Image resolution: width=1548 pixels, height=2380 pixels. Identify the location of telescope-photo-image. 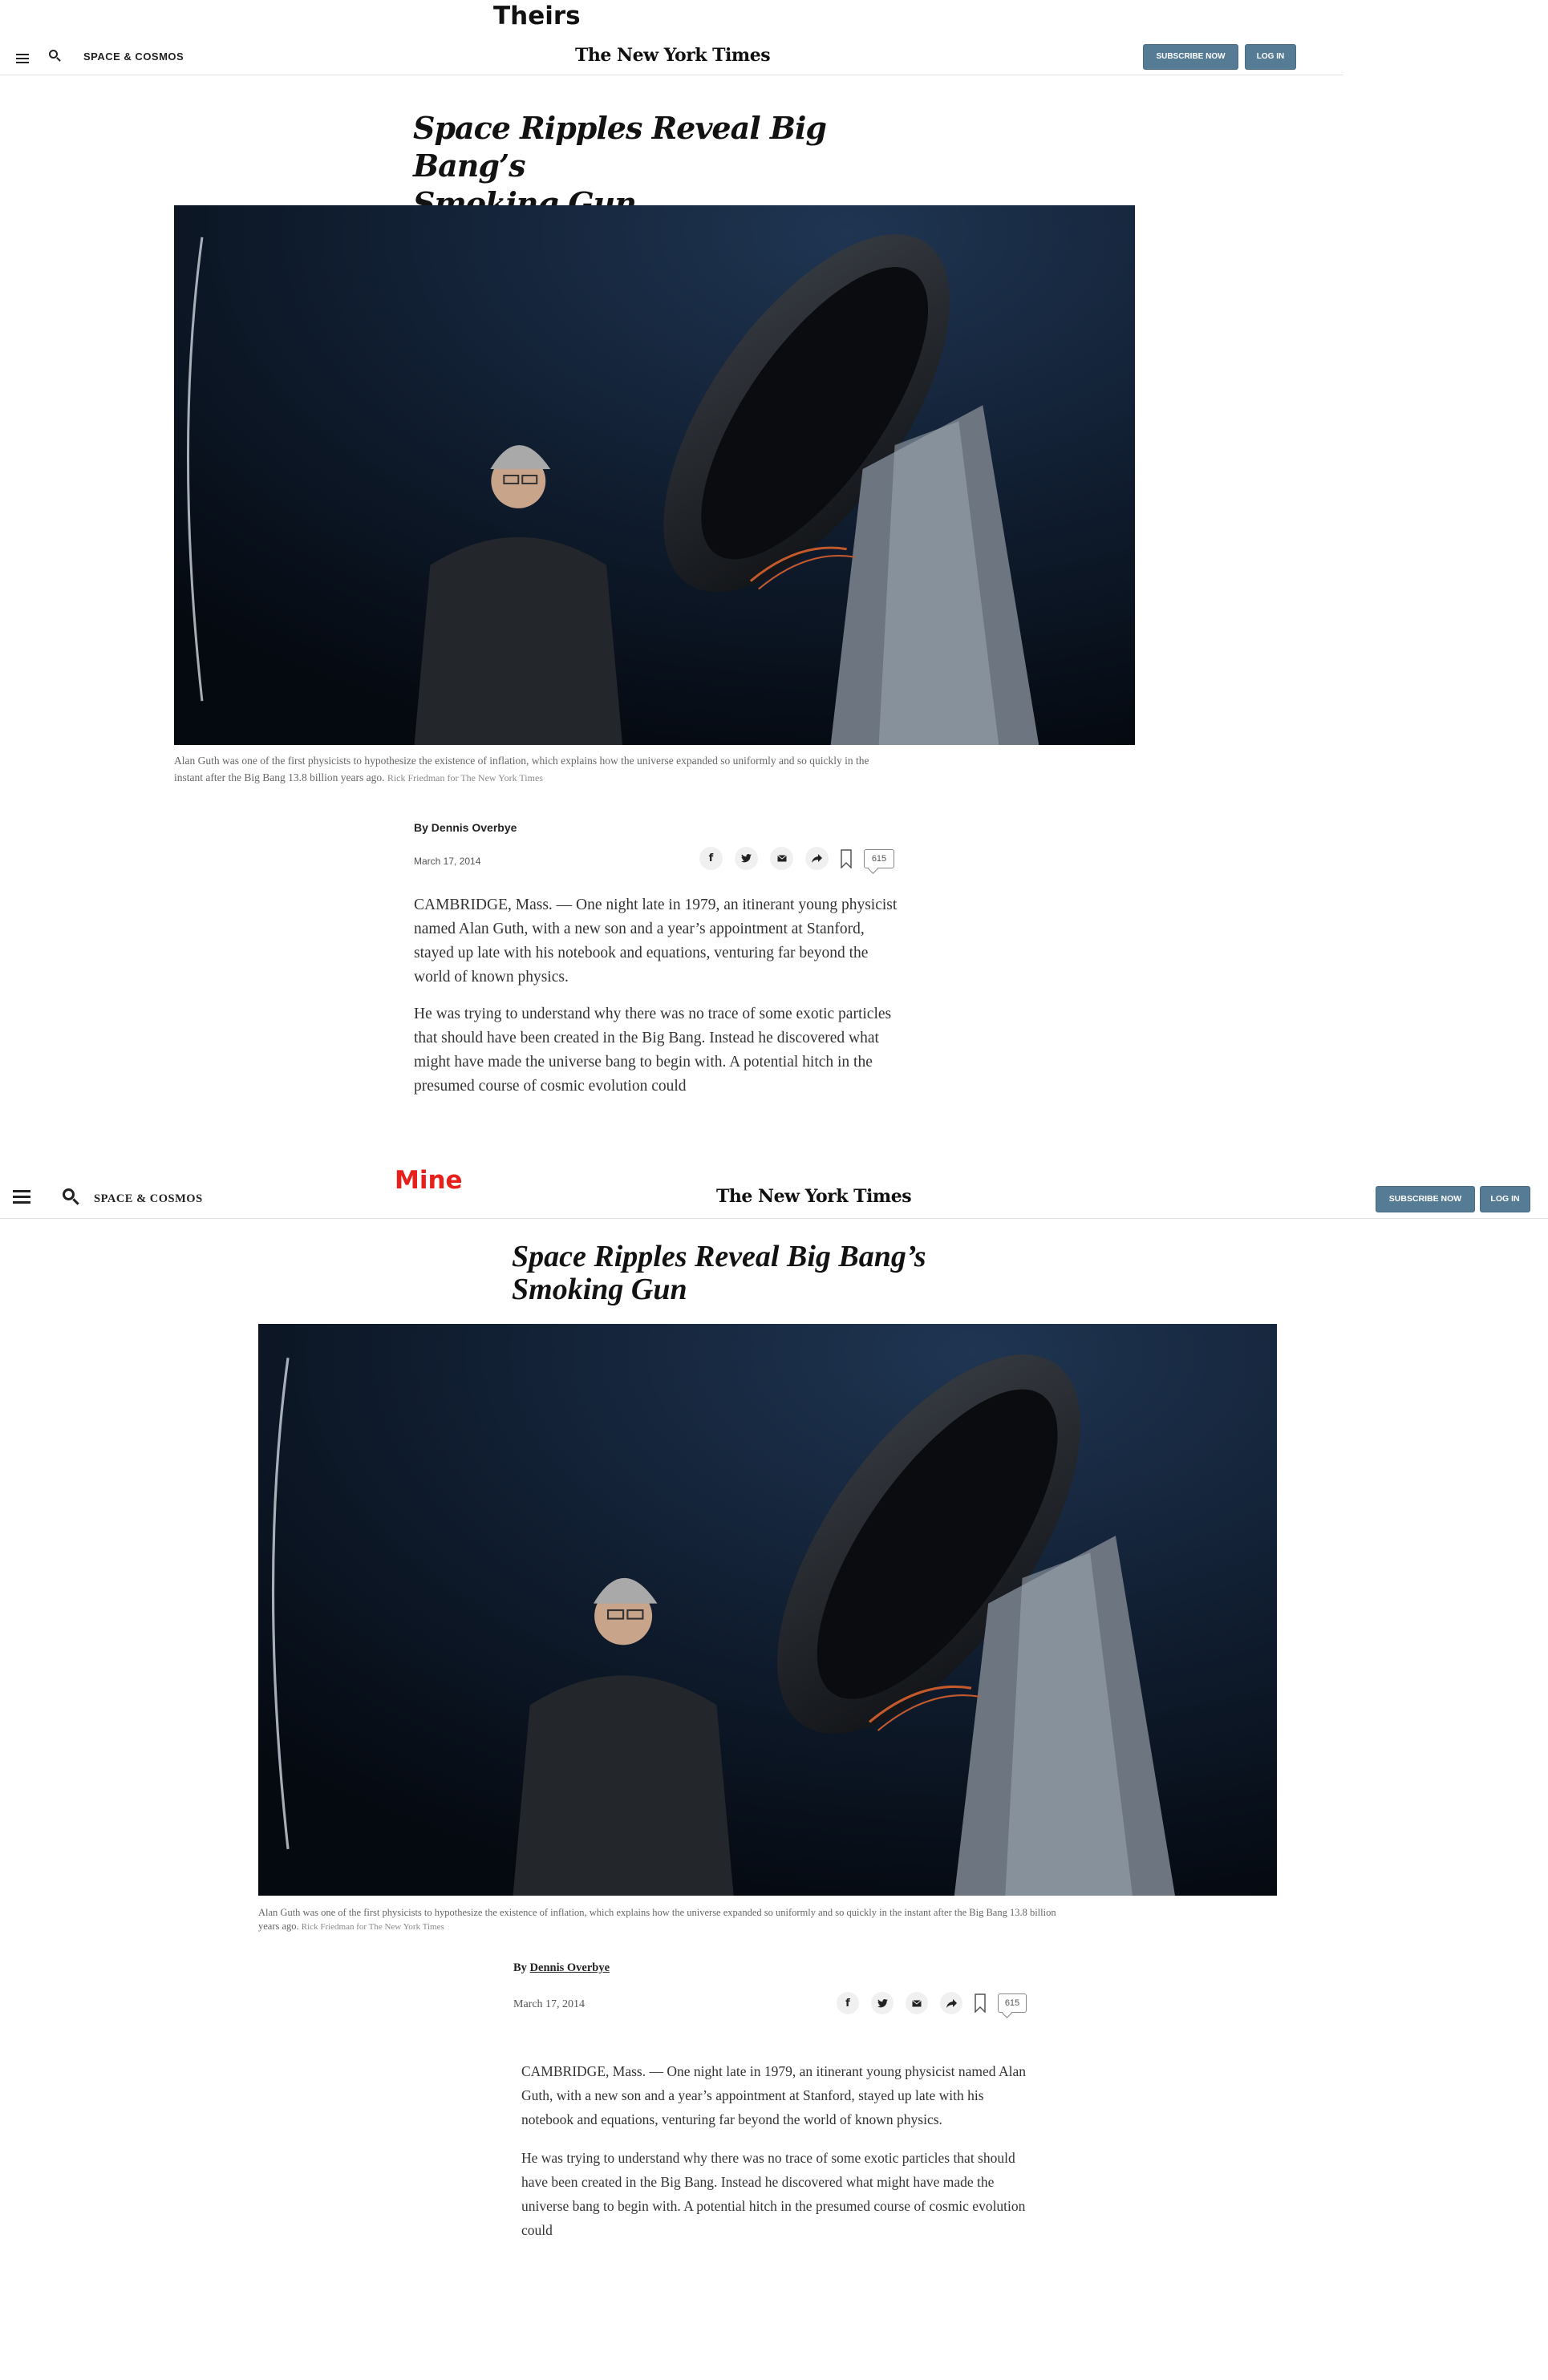
(655, 475).